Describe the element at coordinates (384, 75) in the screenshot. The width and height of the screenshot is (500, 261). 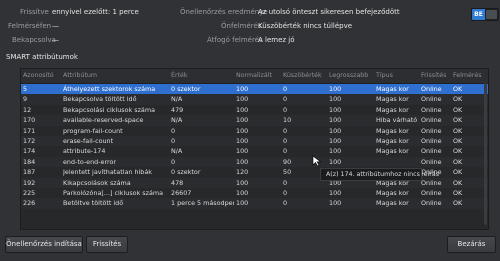
I see `col-type: Típus` at that location.